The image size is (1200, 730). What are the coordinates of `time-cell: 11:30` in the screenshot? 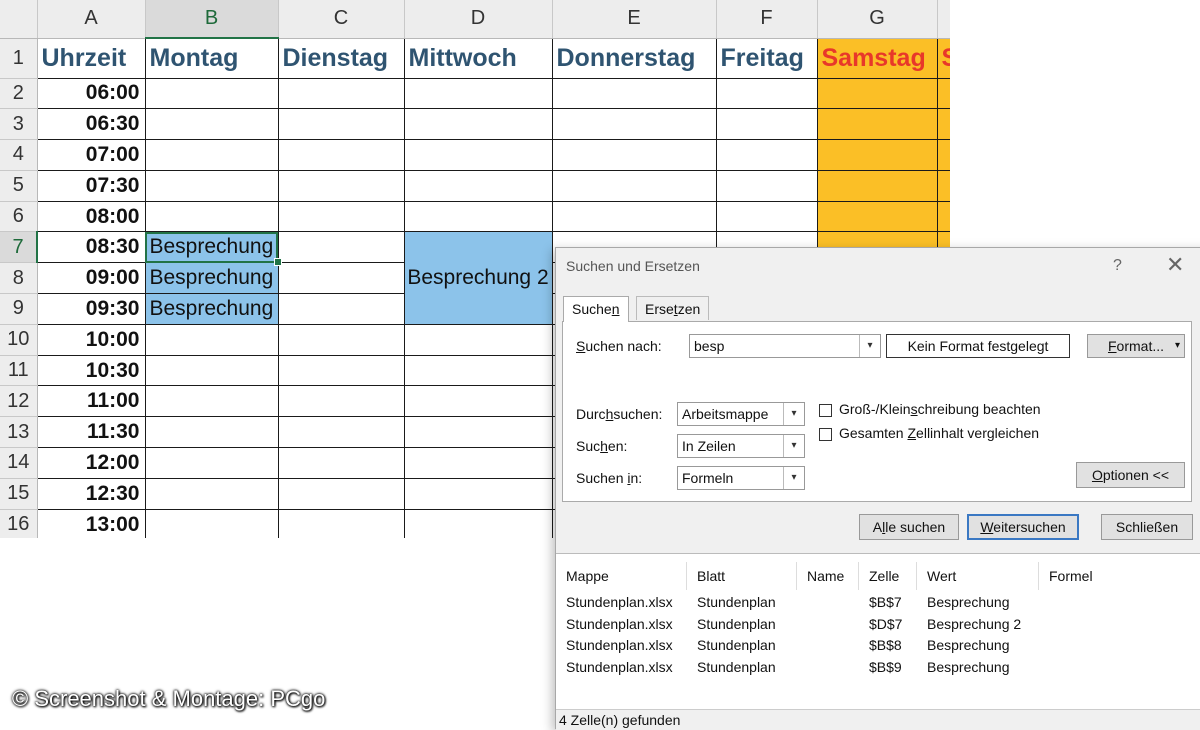 It's located at (91, 432).